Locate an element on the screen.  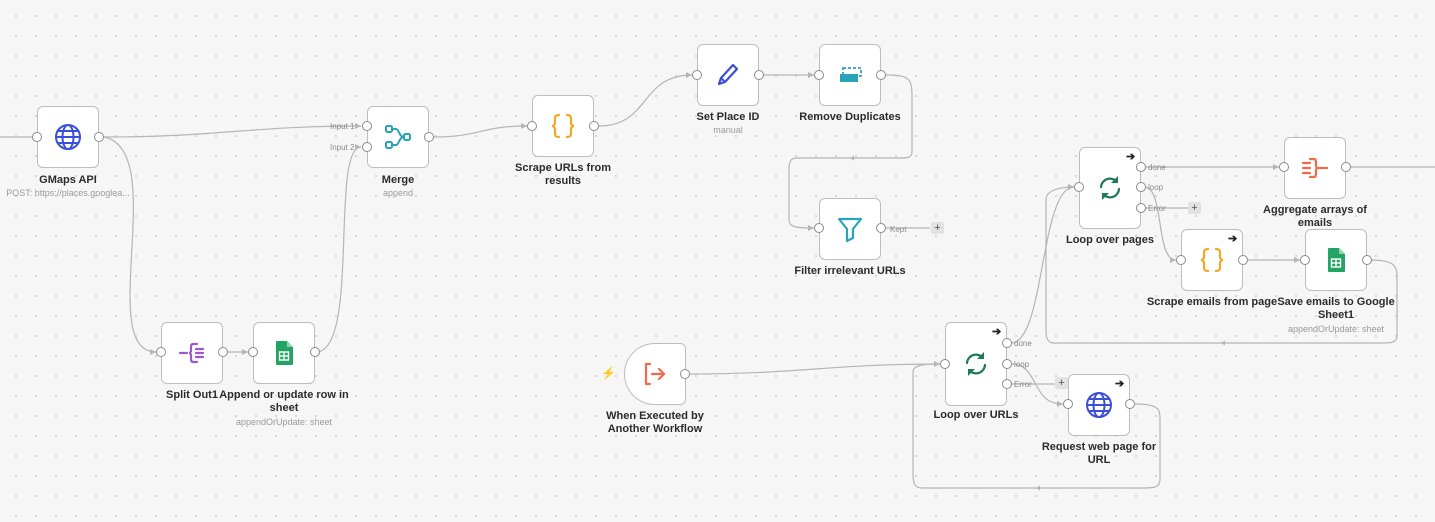
port-set-in is located at coordinates (697, 75).